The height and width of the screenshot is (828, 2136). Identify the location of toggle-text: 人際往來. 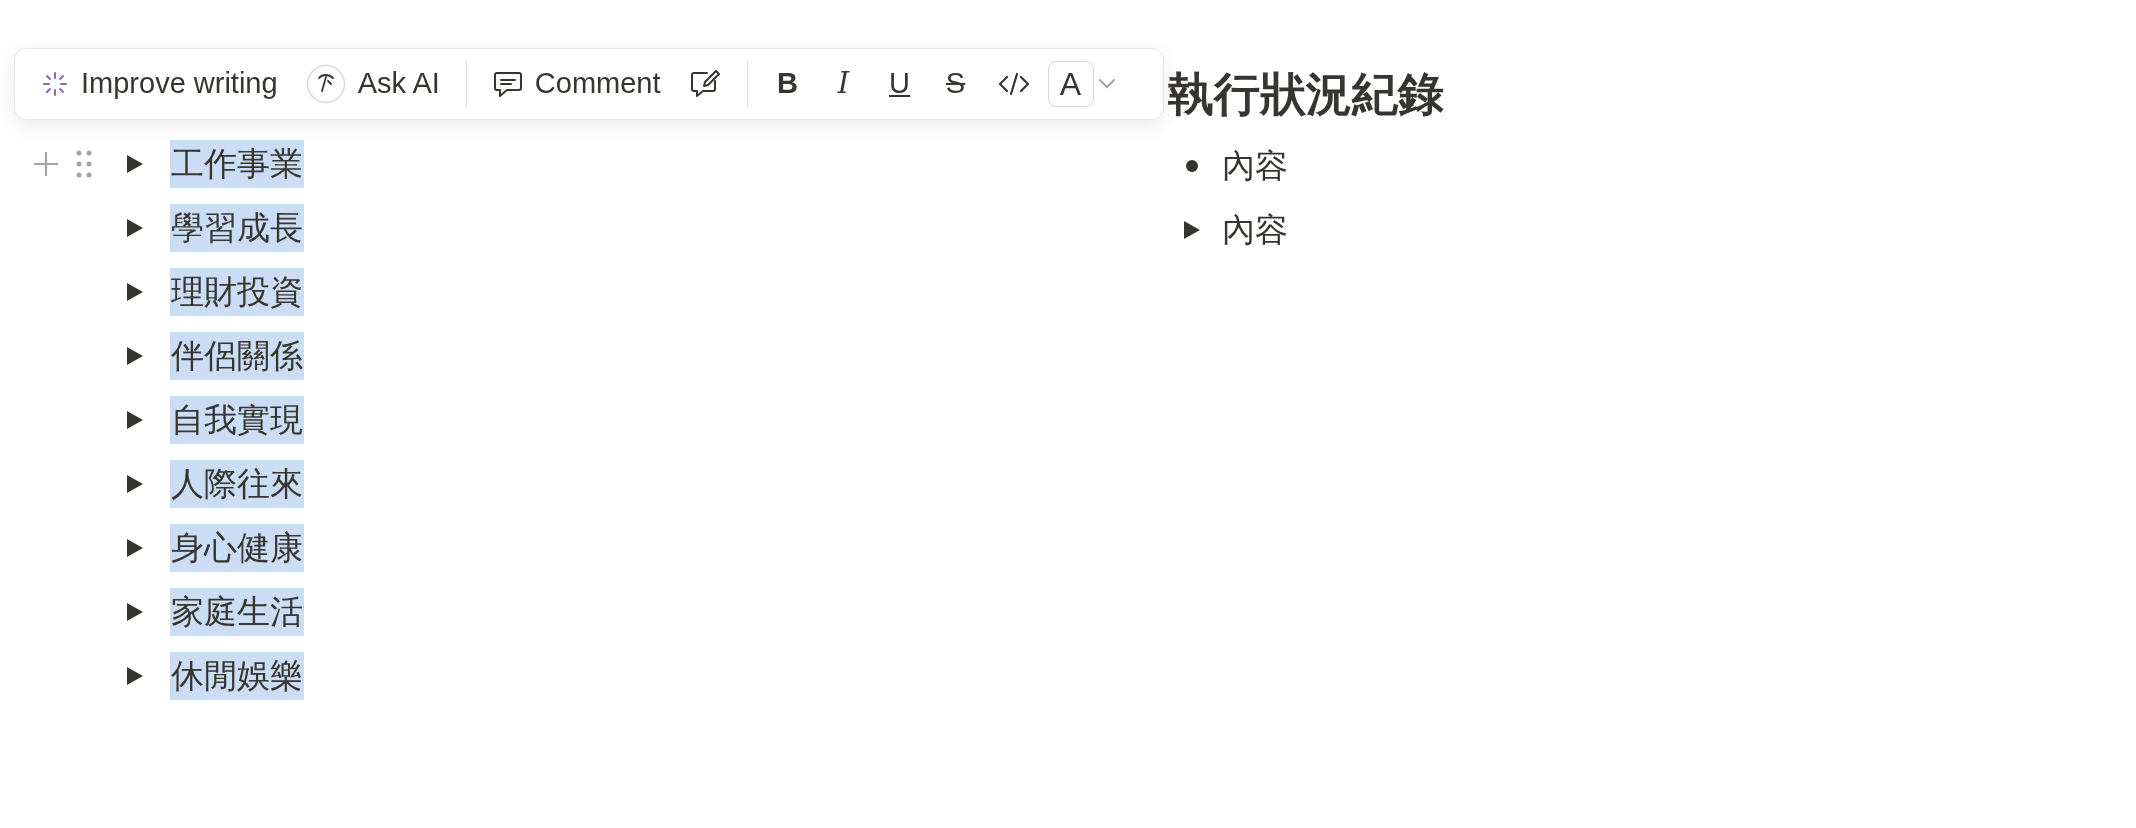
(237, 484).